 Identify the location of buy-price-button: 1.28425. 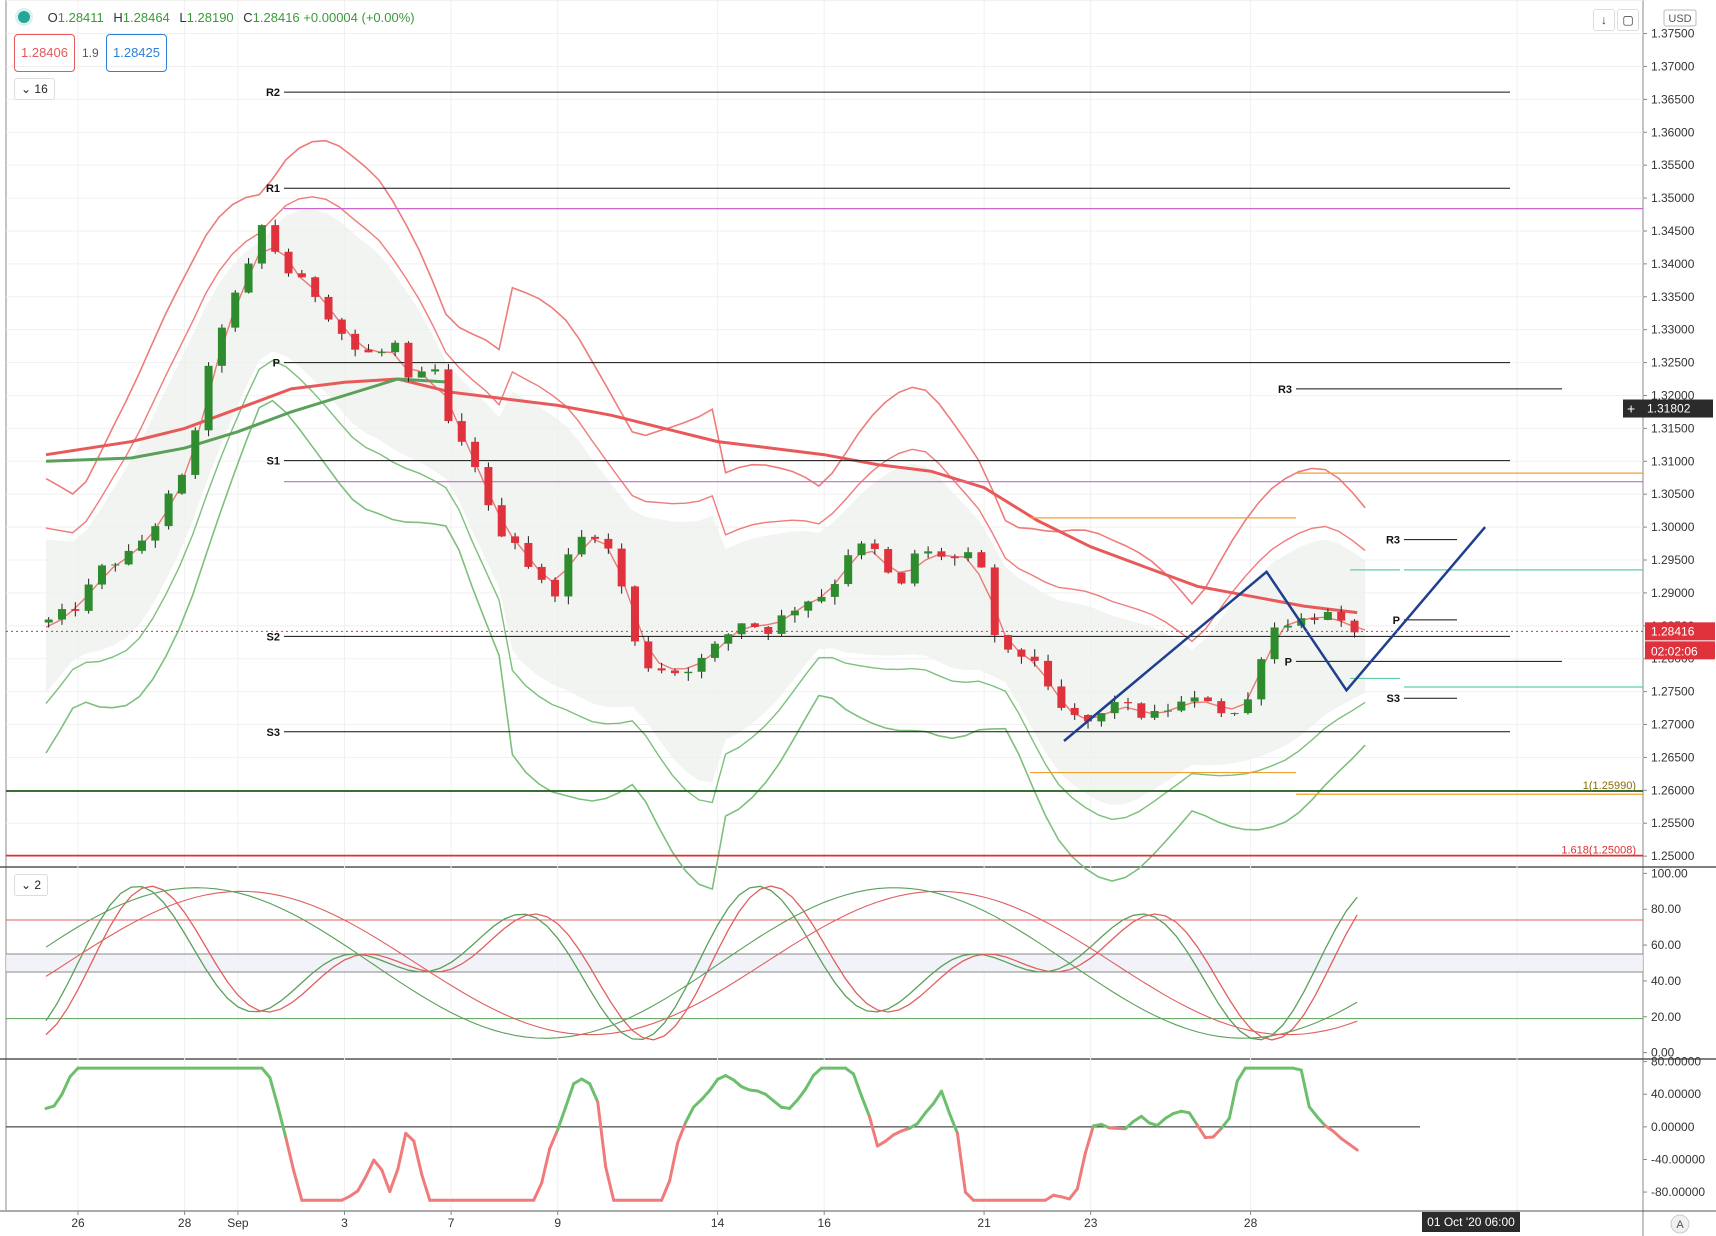
(136, 53).